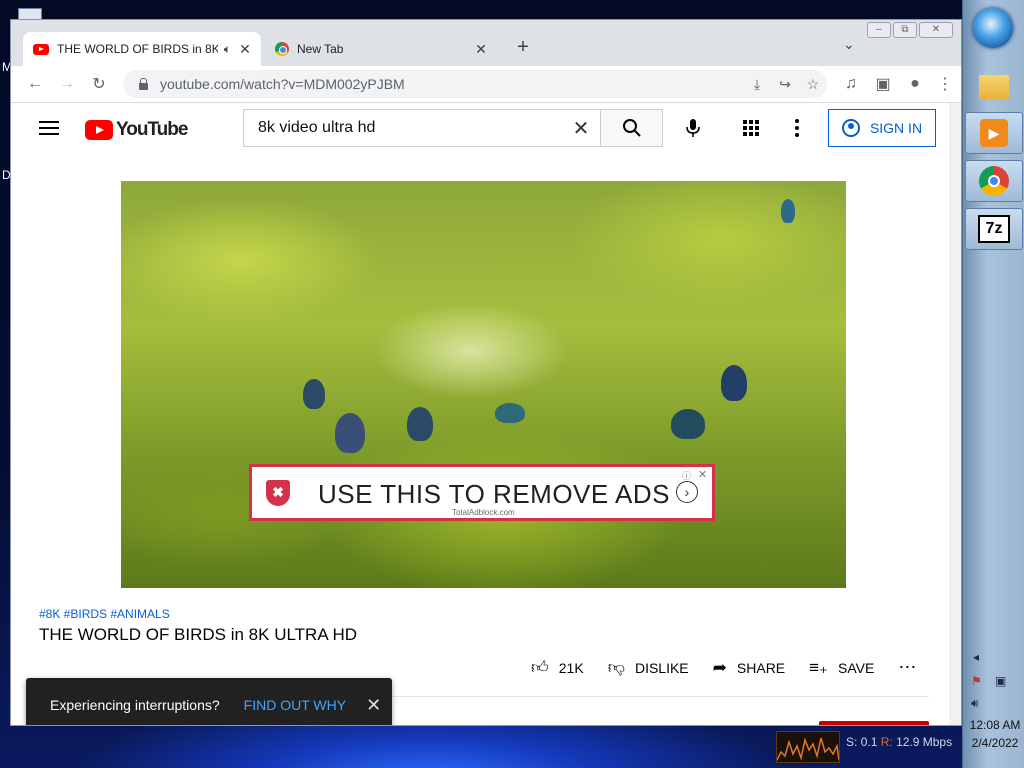  What do you see at coordinates (995, 725) in the screenshot?
I see `clock-time: 12:08 AM` at bounding box center [995, 725].